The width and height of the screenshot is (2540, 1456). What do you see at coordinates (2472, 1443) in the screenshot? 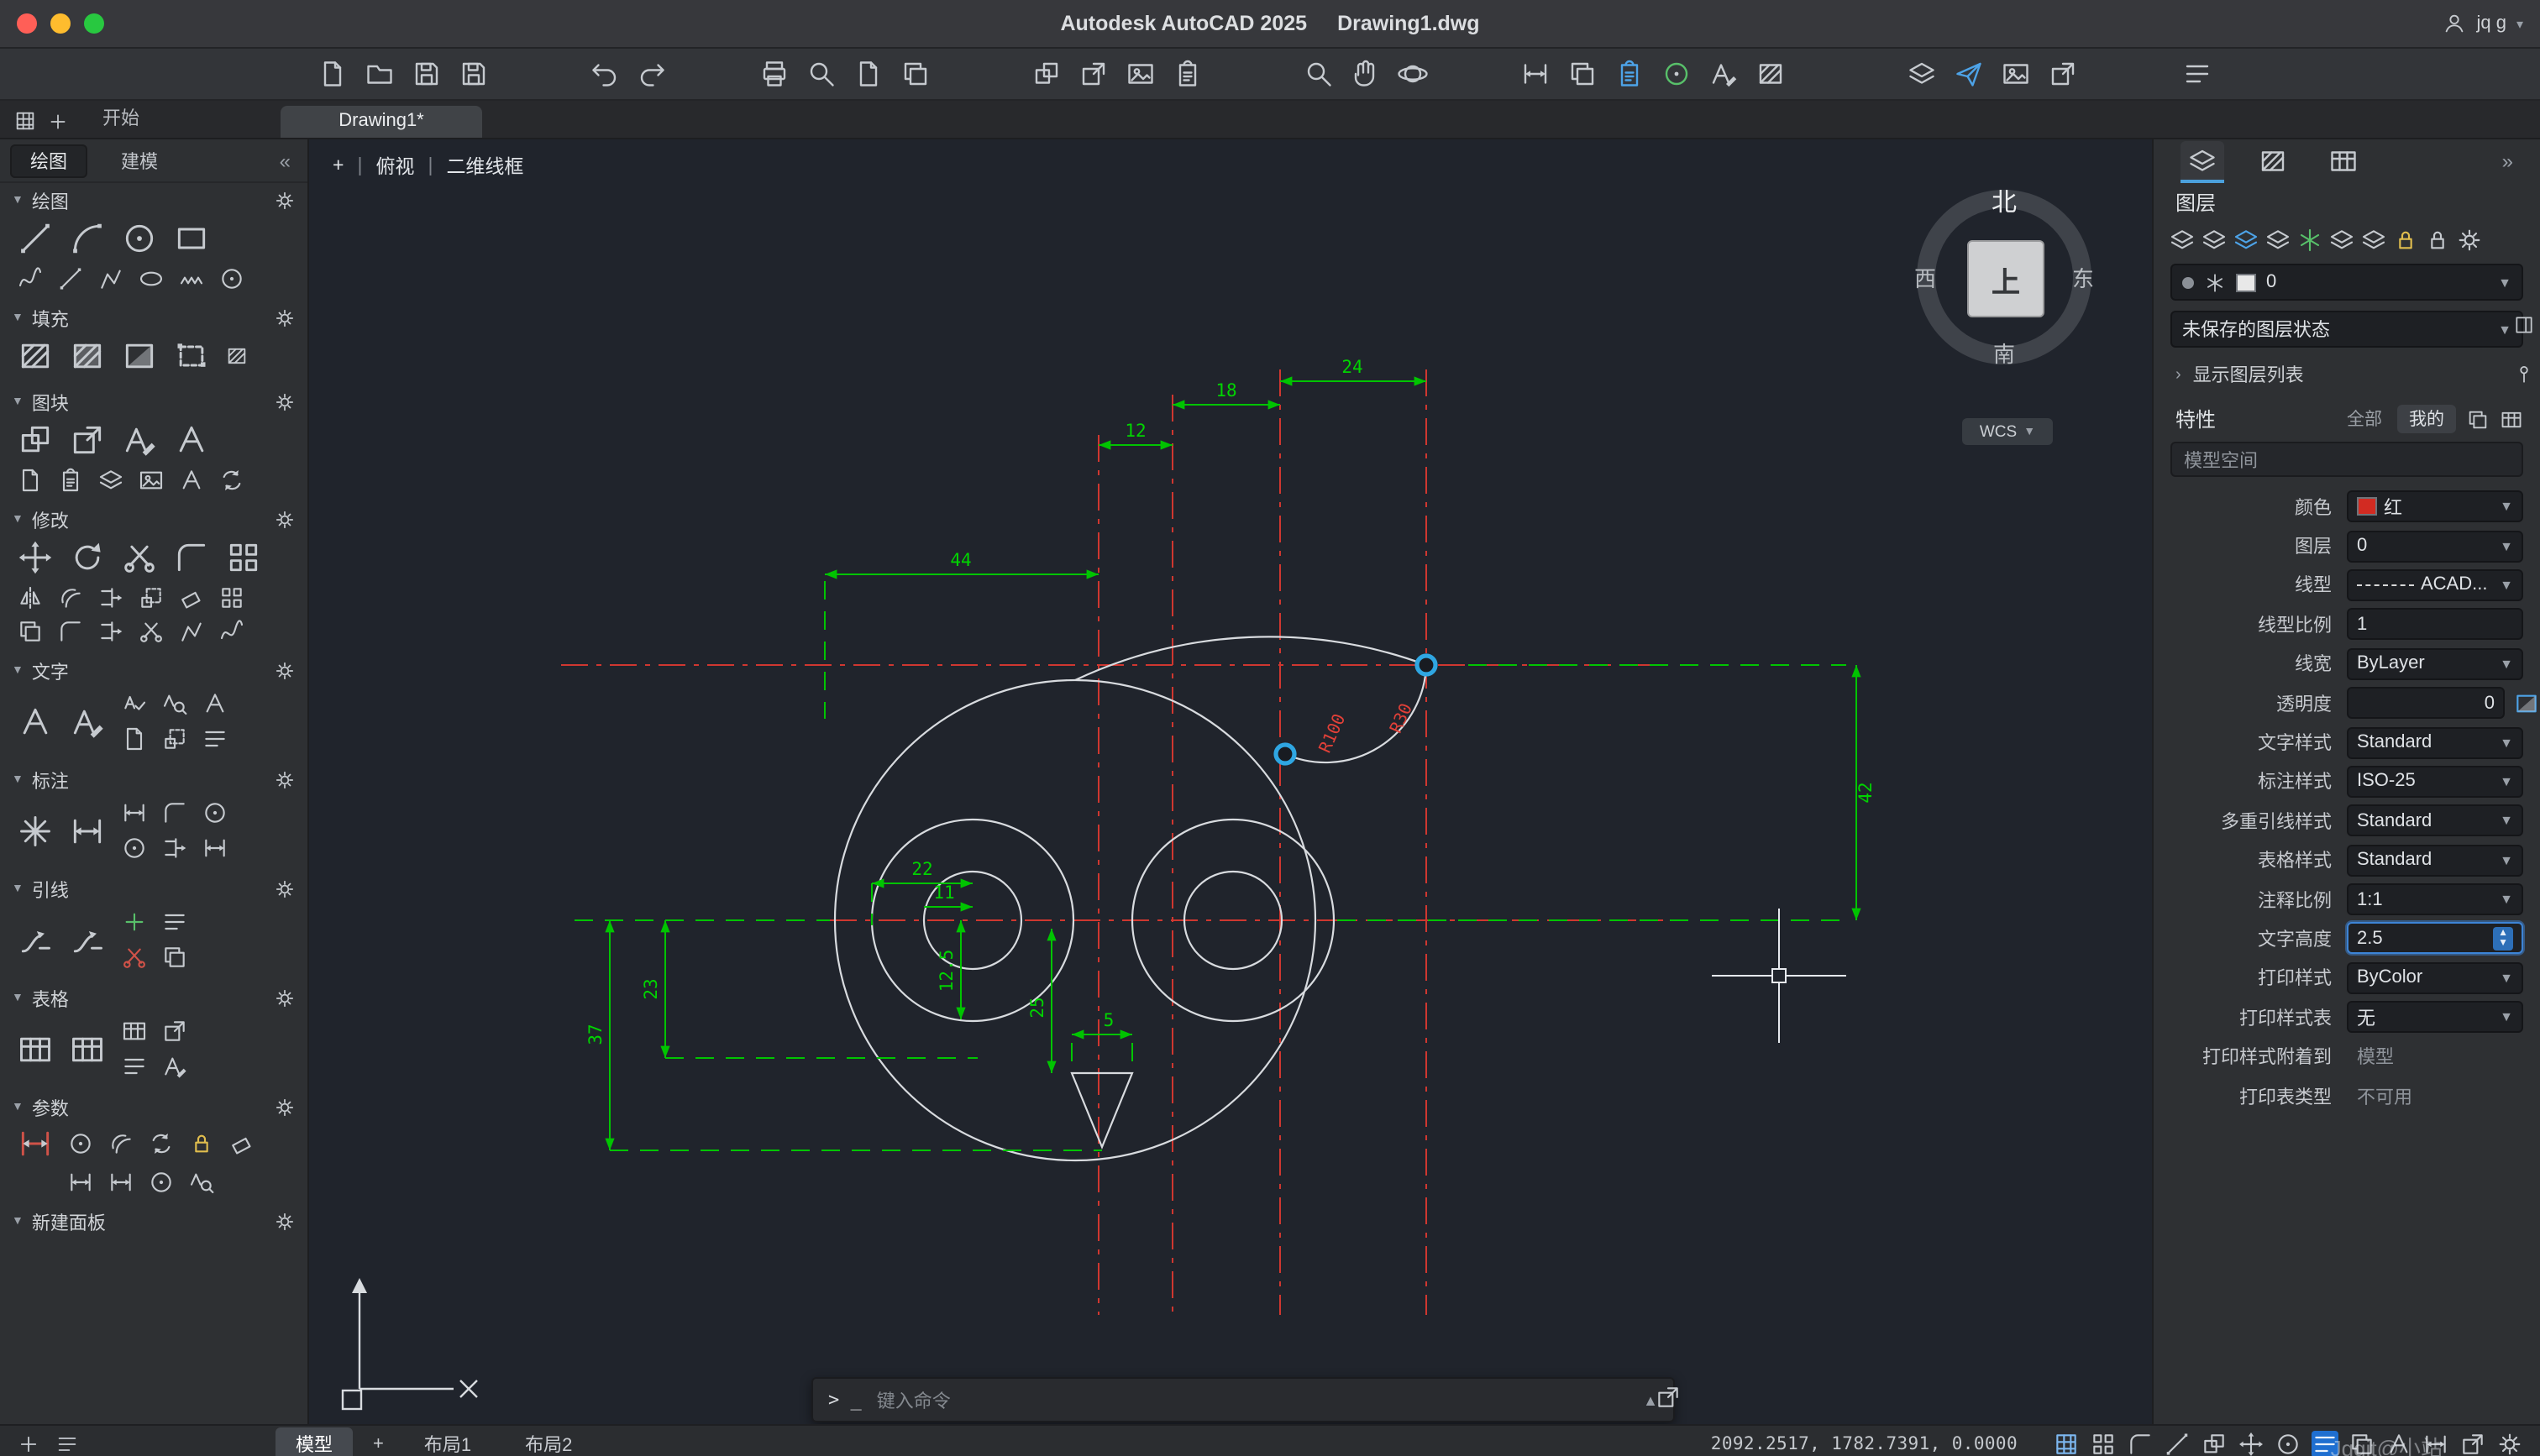
I see `clean-screen-toggle-icon` at bounding box center [2472, 1443].